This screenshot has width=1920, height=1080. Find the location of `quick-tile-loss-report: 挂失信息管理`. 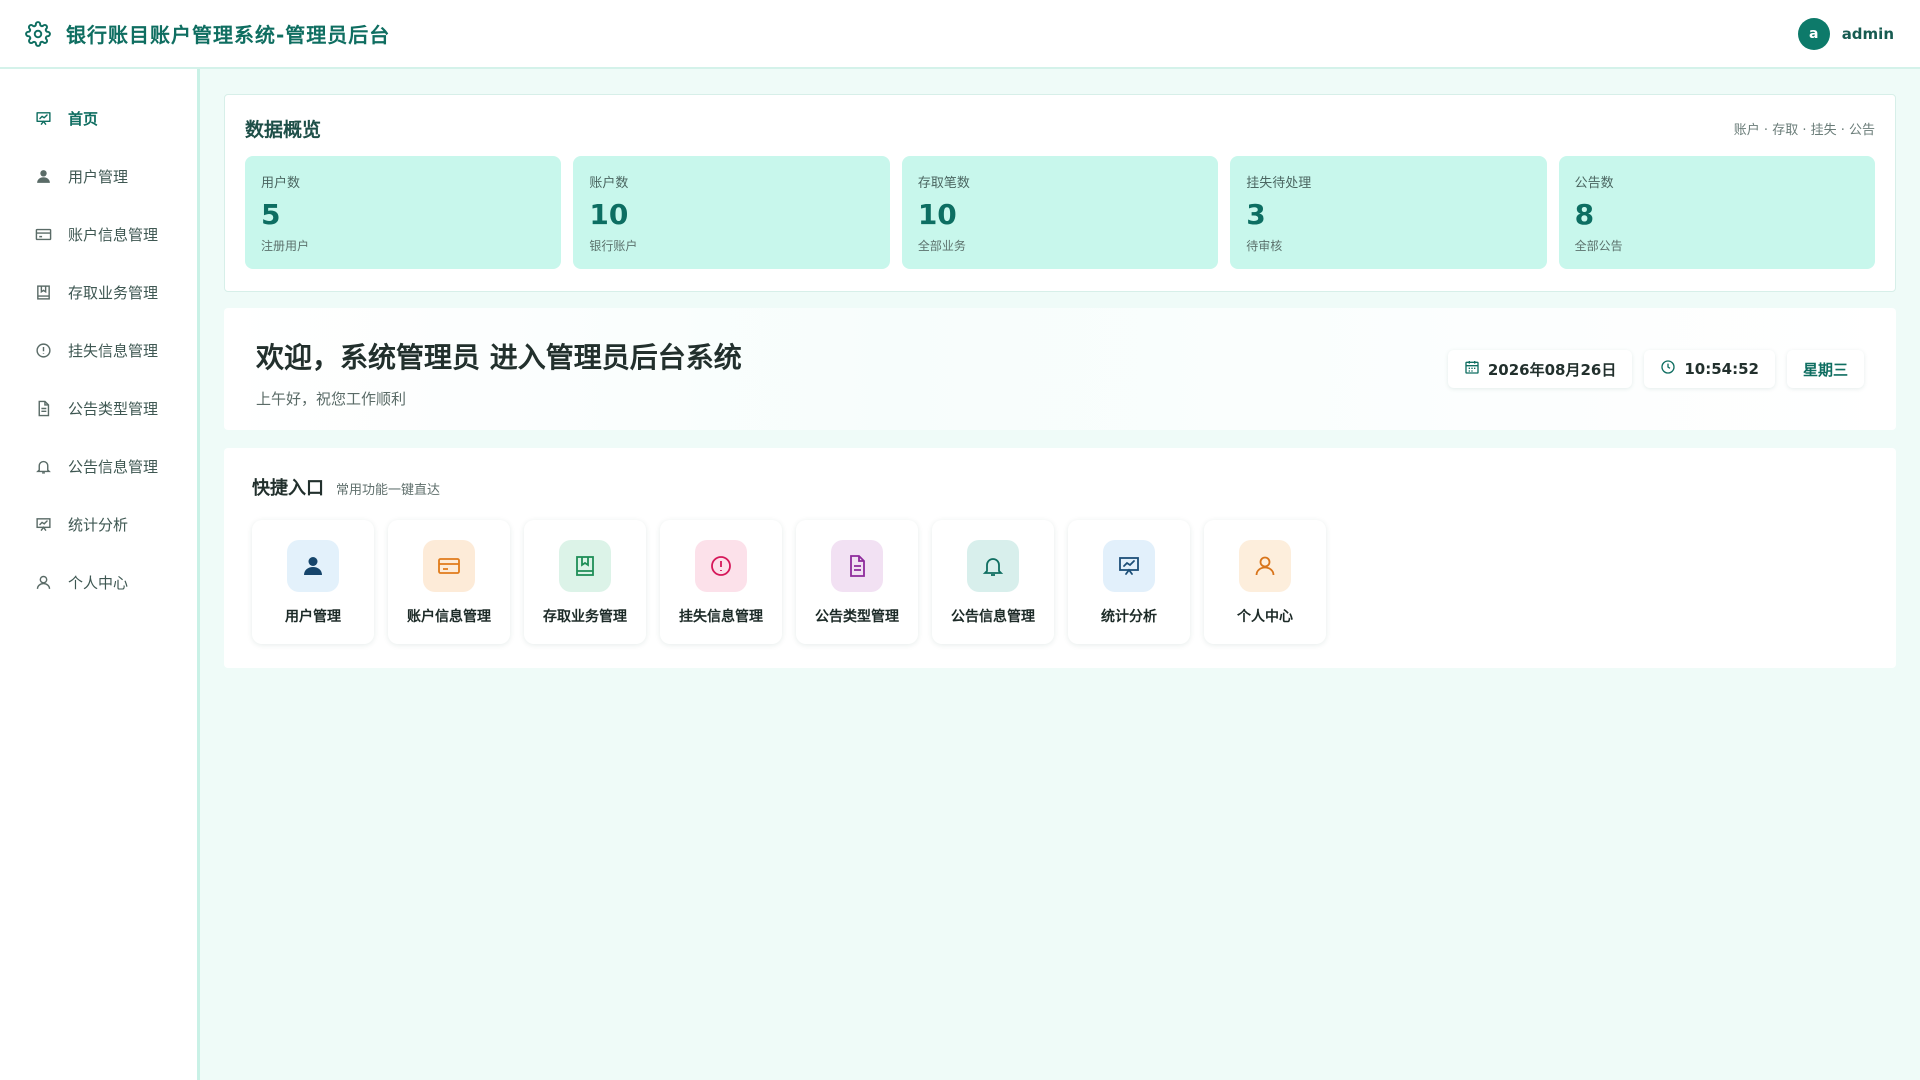

quick-tile-loss-report: 挂失信息管理 is located at coordinates (721, 582).